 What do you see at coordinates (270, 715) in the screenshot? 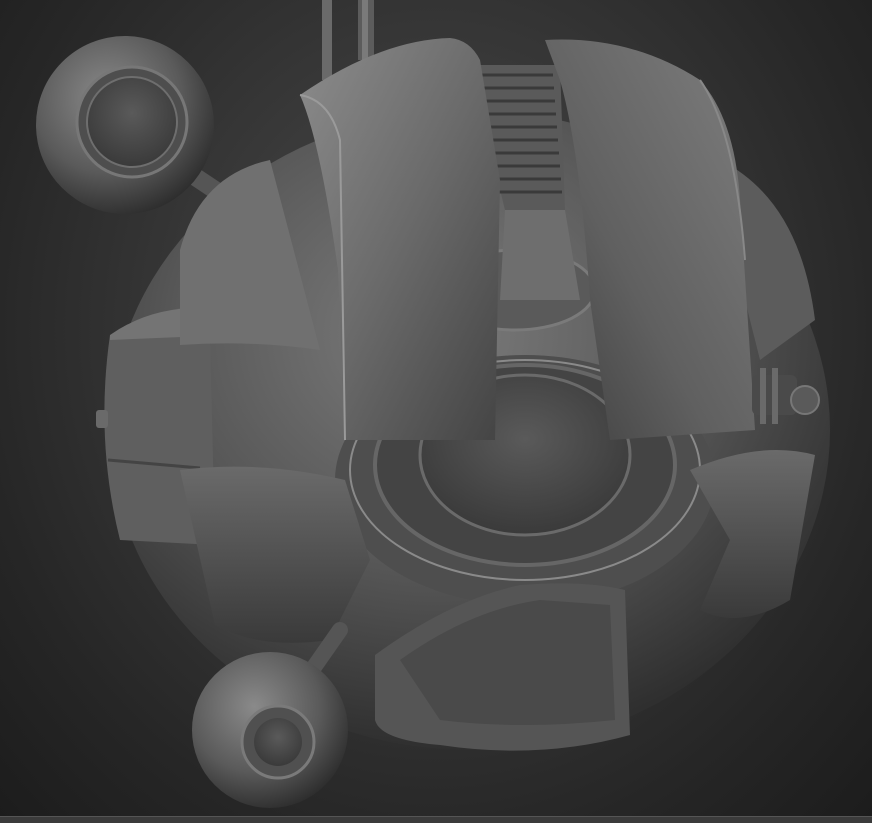
I see `lower-sensor-pod` at bounding box center [270, 715].